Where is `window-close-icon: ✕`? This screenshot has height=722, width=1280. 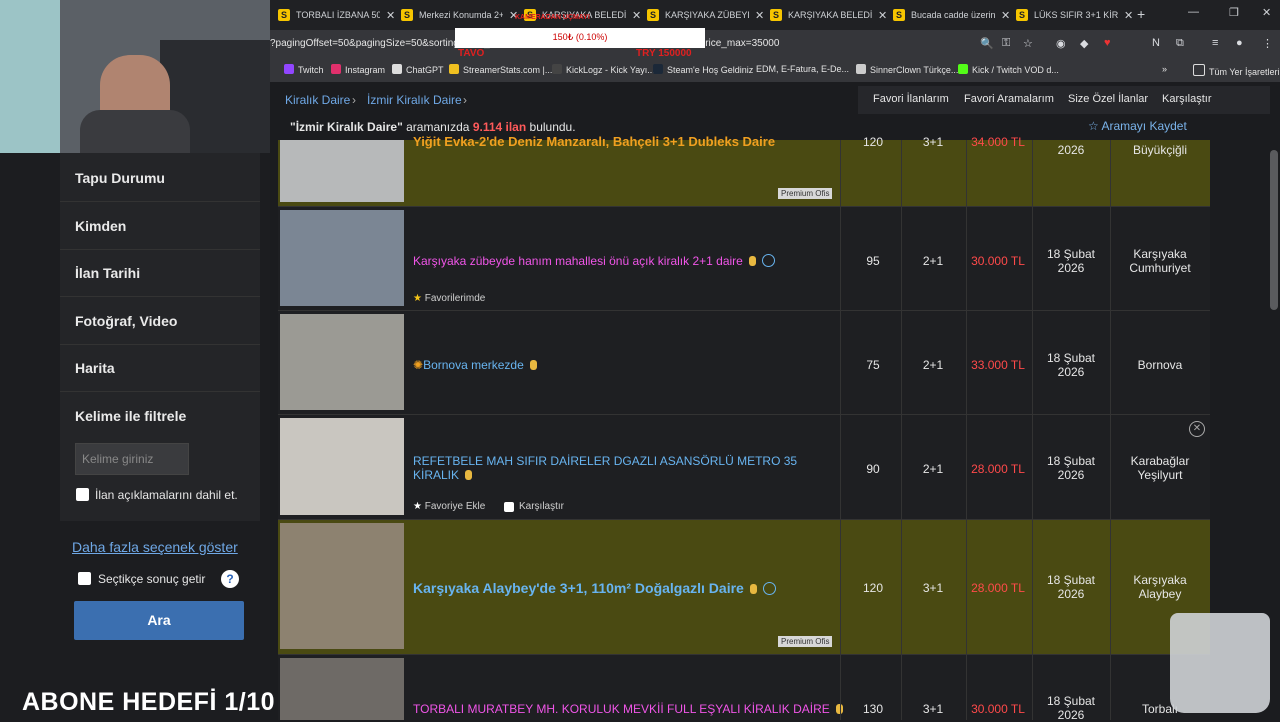 window-close-icon: ✕ is located at coordinates (1266, 12).